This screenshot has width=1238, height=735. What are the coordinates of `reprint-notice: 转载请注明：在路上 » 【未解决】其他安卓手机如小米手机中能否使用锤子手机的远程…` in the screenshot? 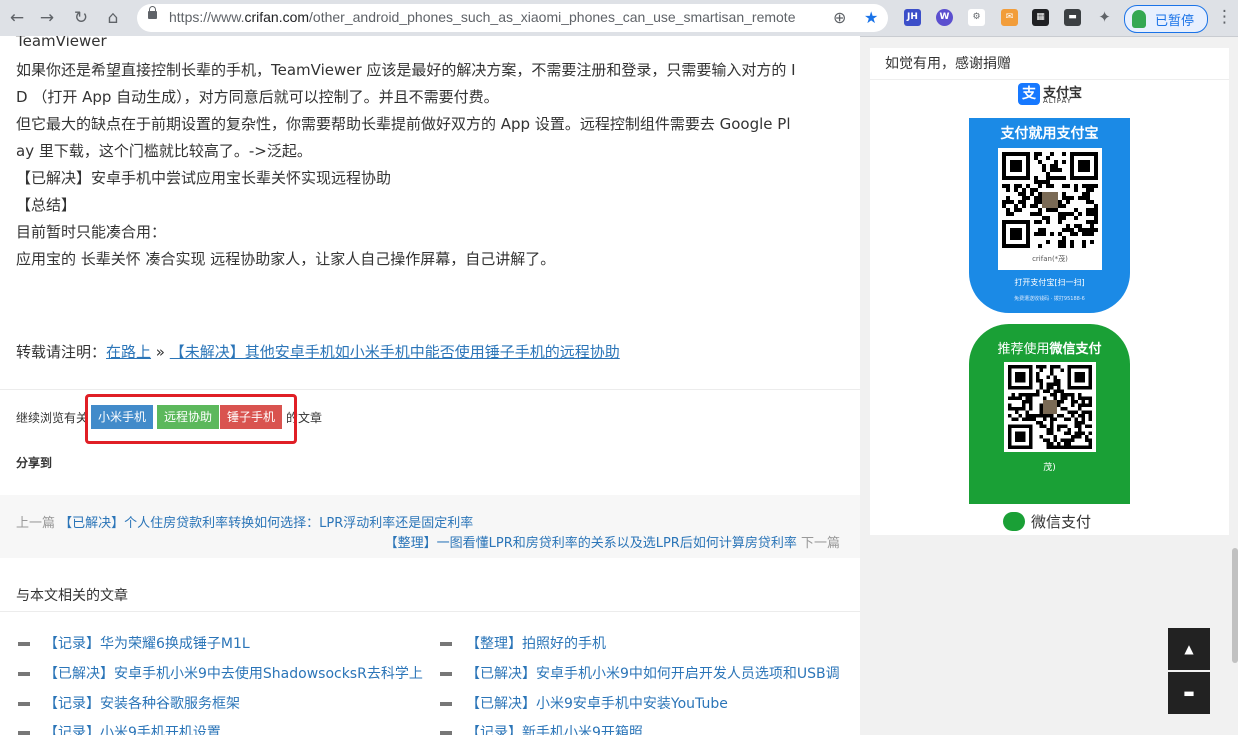 It's located at (318, 351).